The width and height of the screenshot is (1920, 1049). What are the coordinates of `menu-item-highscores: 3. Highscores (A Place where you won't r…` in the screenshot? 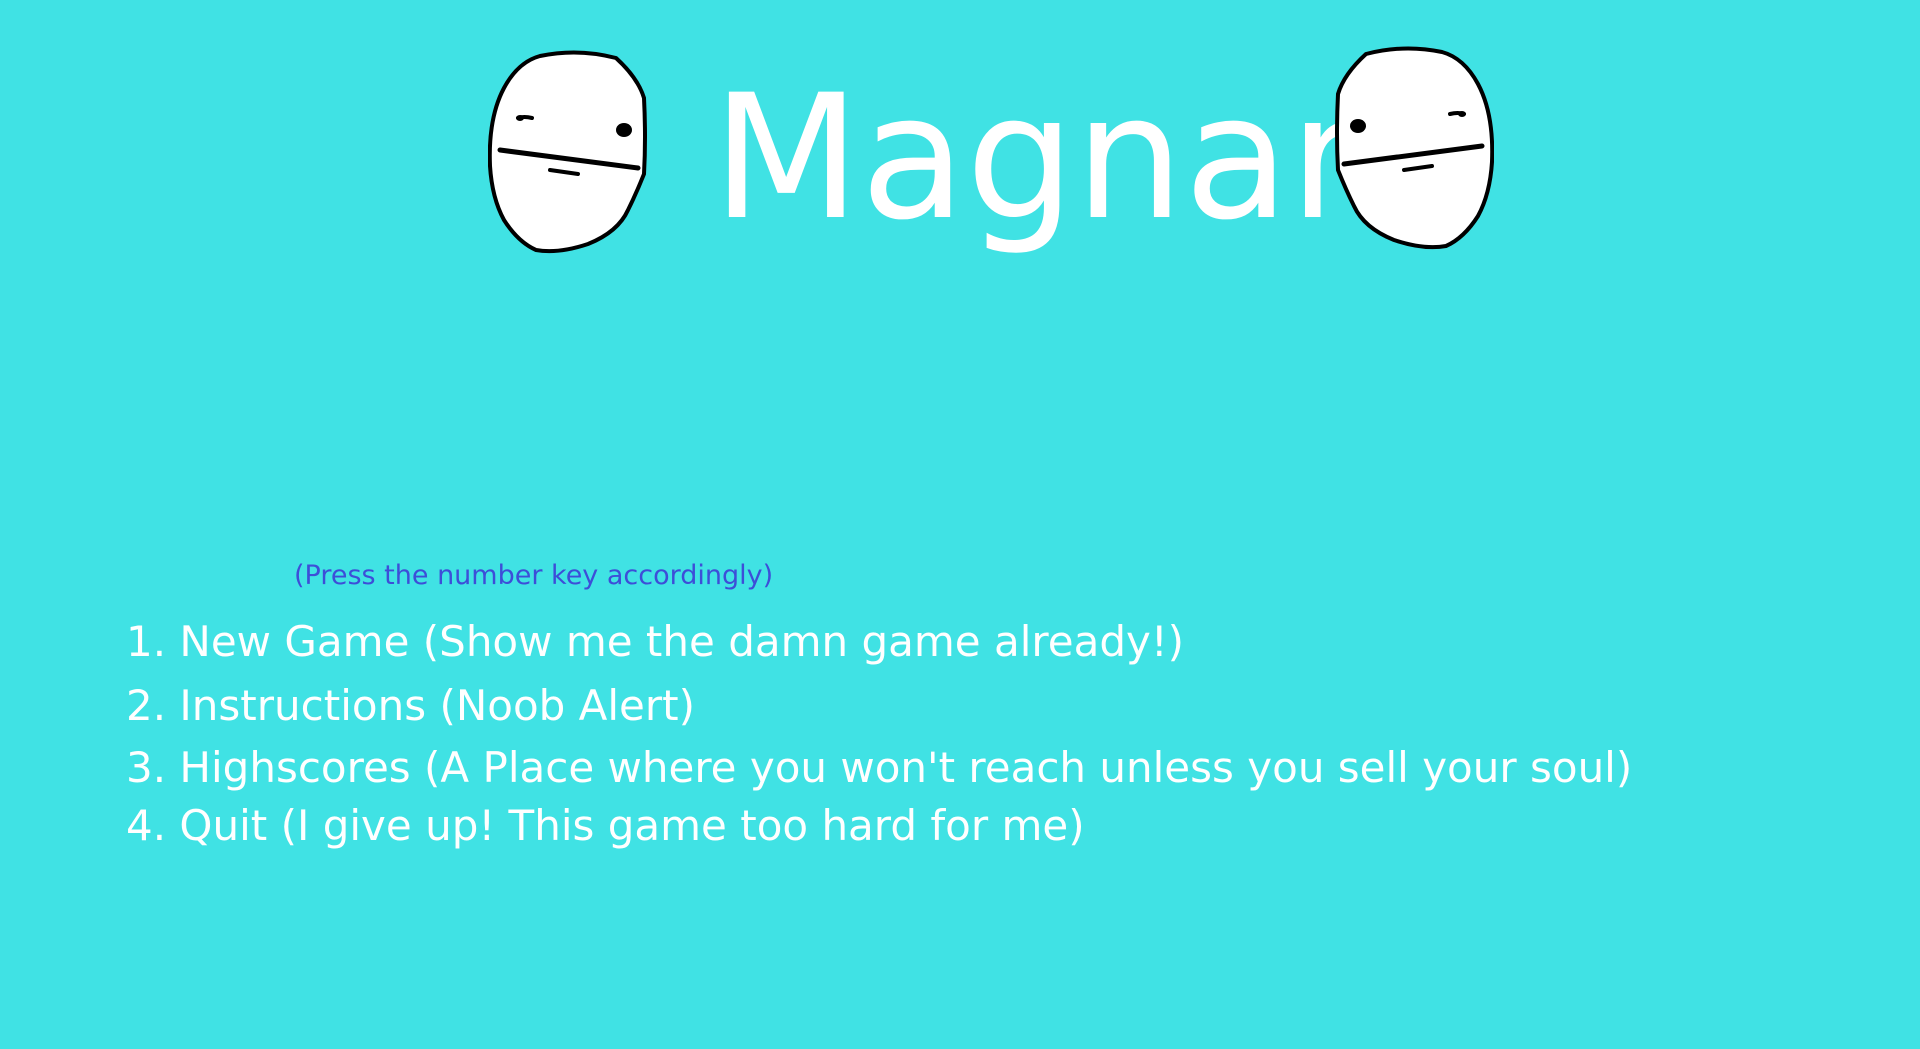 It's located at (879, 768).